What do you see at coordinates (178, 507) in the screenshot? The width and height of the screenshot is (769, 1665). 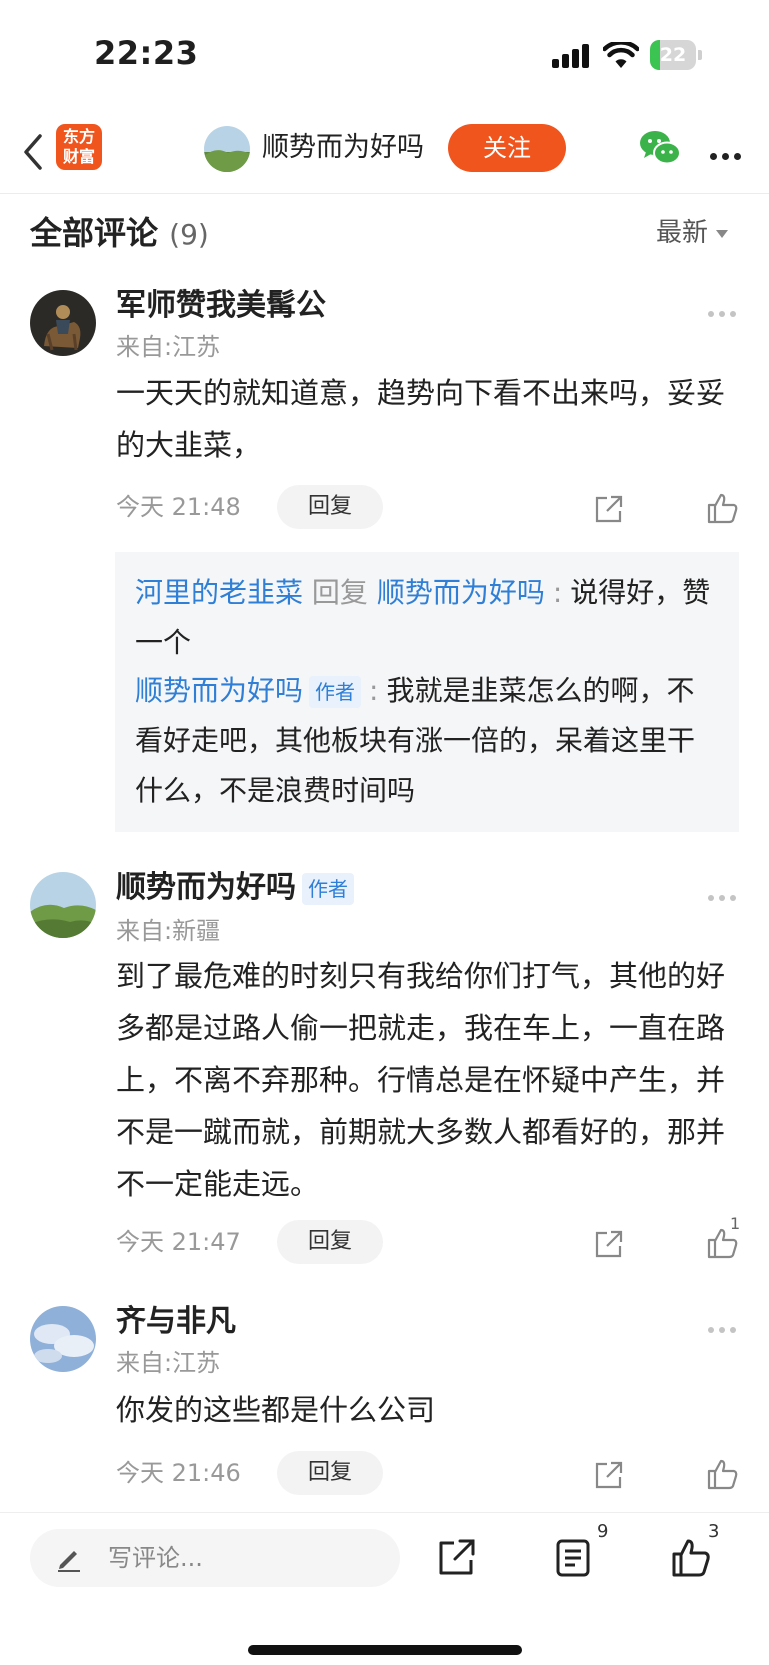 I see `comment-time: 今天 21:48` at bounding box center [178, 507].